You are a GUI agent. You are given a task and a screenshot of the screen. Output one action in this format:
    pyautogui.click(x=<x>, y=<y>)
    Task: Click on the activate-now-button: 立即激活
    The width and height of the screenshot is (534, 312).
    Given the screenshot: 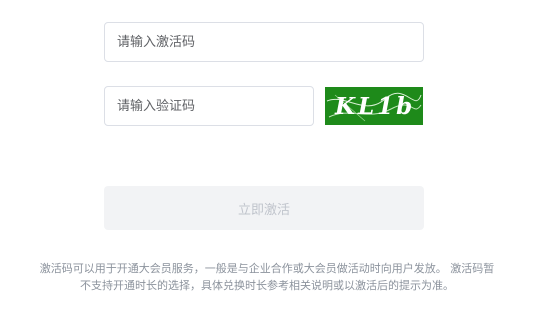 What is the action you would take?
    pyautogui.click(x=264, y=208)
    